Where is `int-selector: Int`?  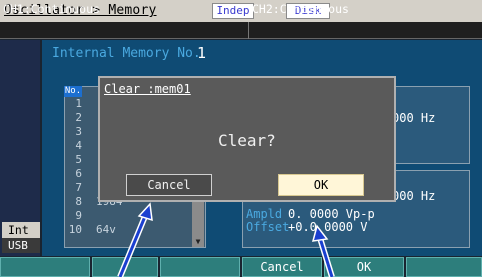
int-selector: Int is located at coordinates (21, 230).